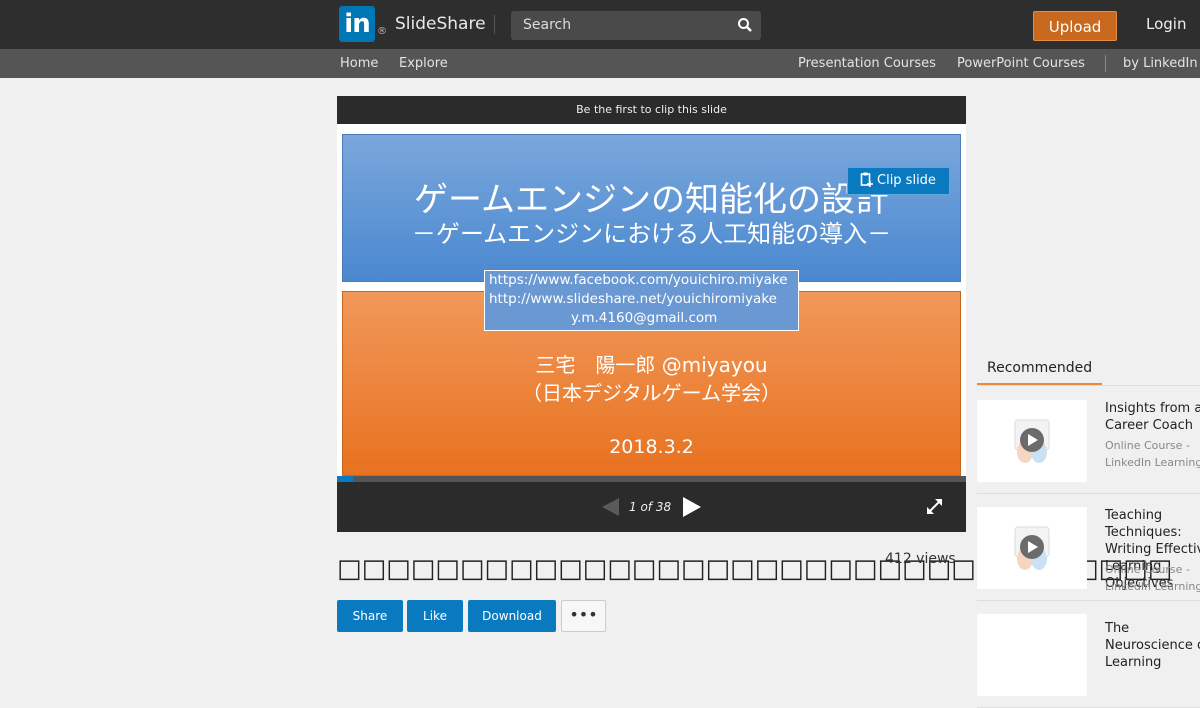  Describe the element at coordinates (423, 63) in the screenshot. I see `nav-explore: Explore` at that location.